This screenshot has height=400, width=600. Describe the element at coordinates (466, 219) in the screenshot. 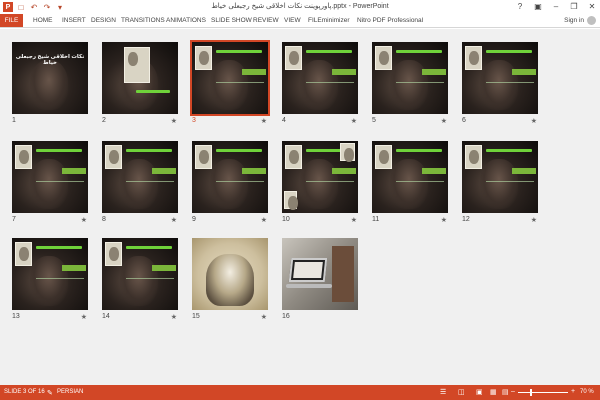

I see `slide-number: 12` at that location.